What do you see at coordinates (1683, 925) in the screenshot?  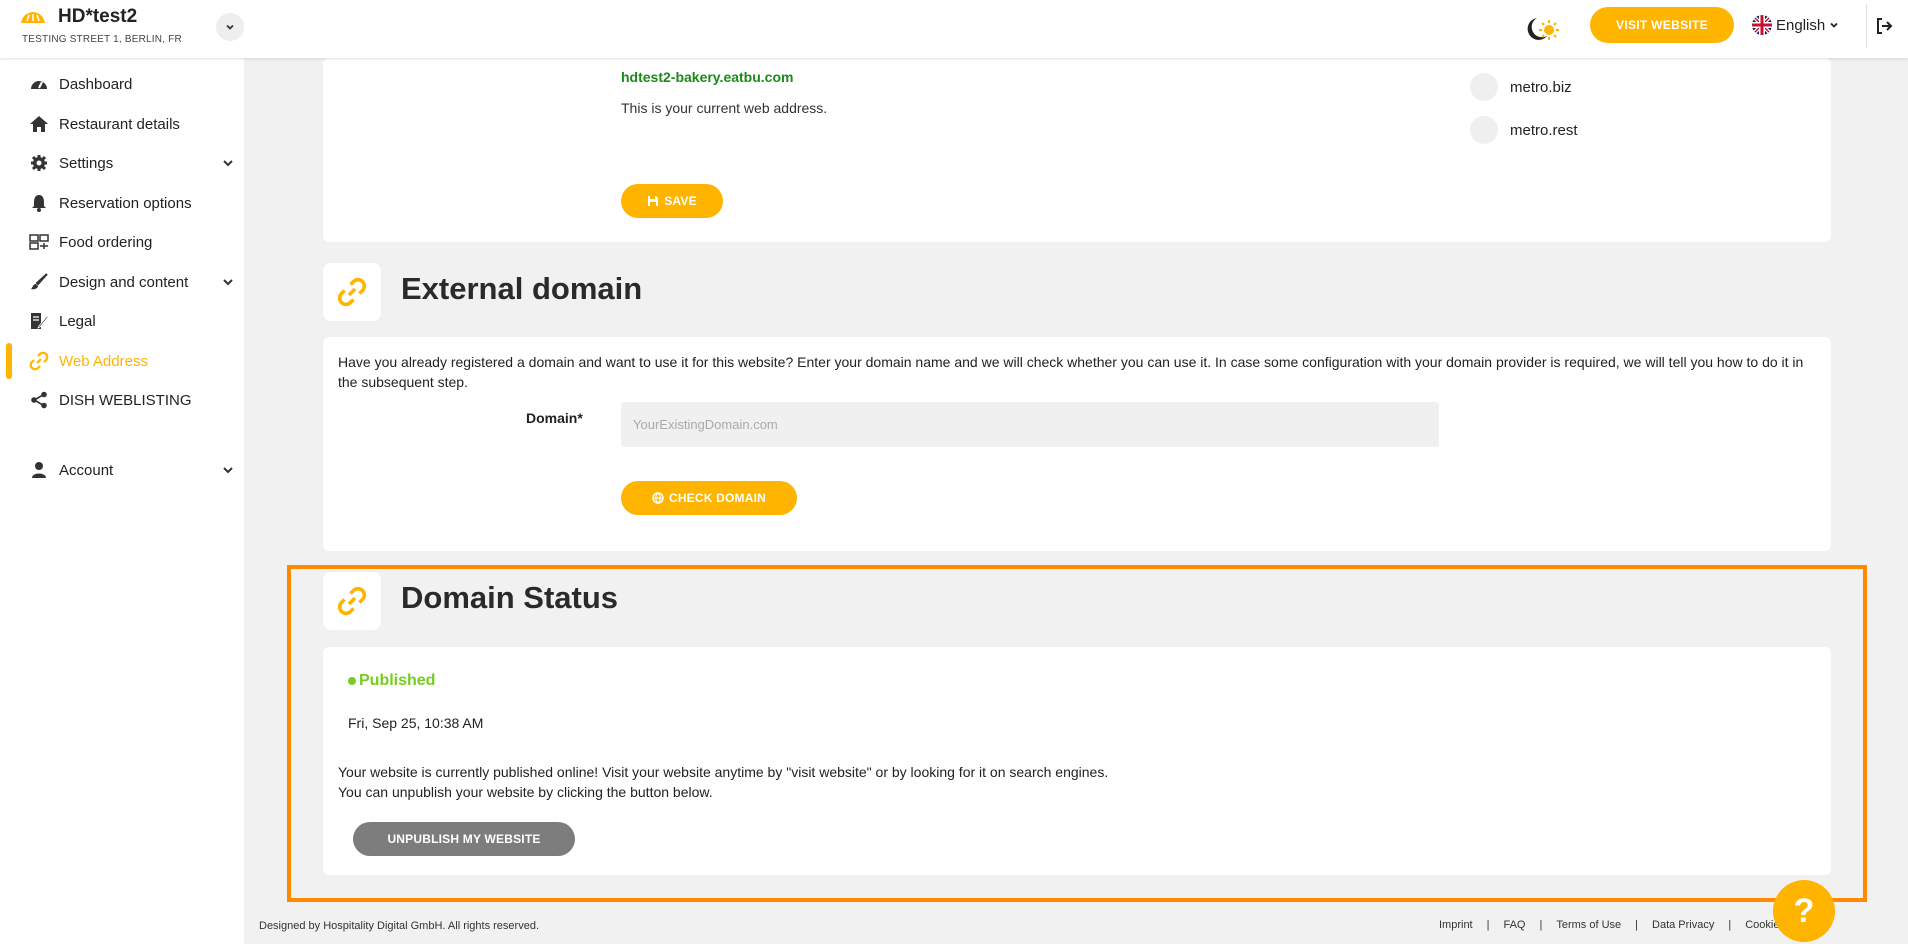 I see `footer-link-privacy: Data Privacy` at bounding box center [1683, 925].